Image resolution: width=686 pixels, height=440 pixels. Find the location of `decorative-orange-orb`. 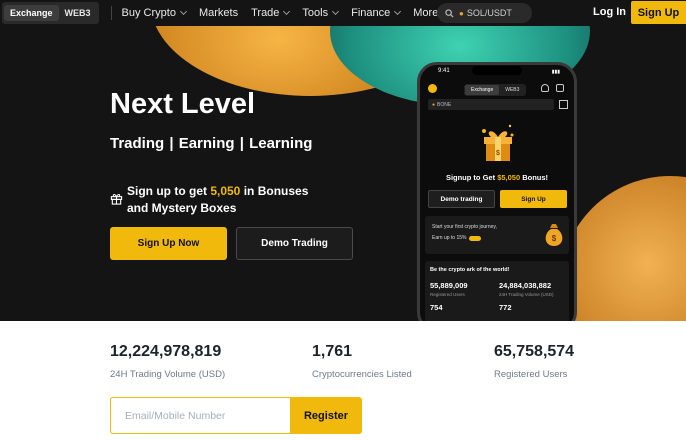

decorative-orange-orb is located at coordinates (623, 248).